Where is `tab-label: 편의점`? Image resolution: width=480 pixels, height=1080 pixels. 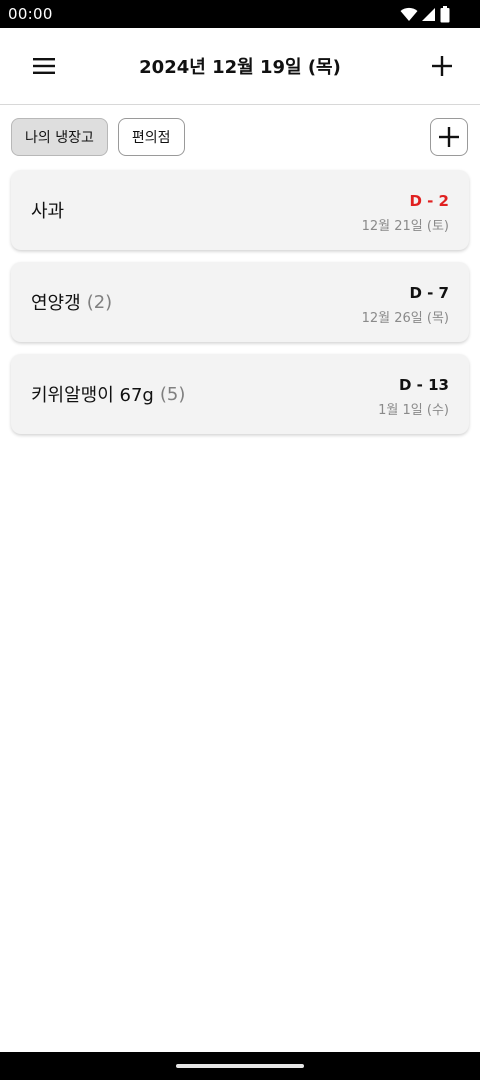 tab-label: 편의점 is located at coordinates (151, 138).